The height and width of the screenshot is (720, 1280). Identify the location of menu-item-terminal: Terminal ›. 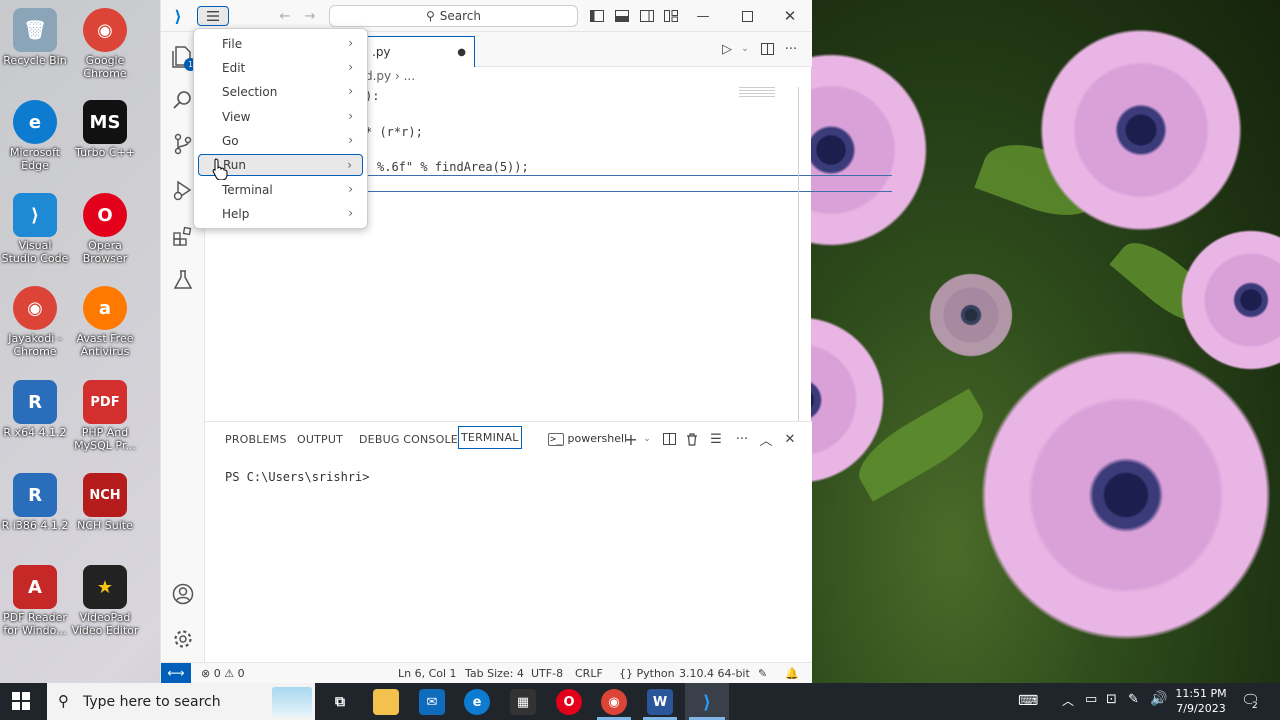
(280, 190).